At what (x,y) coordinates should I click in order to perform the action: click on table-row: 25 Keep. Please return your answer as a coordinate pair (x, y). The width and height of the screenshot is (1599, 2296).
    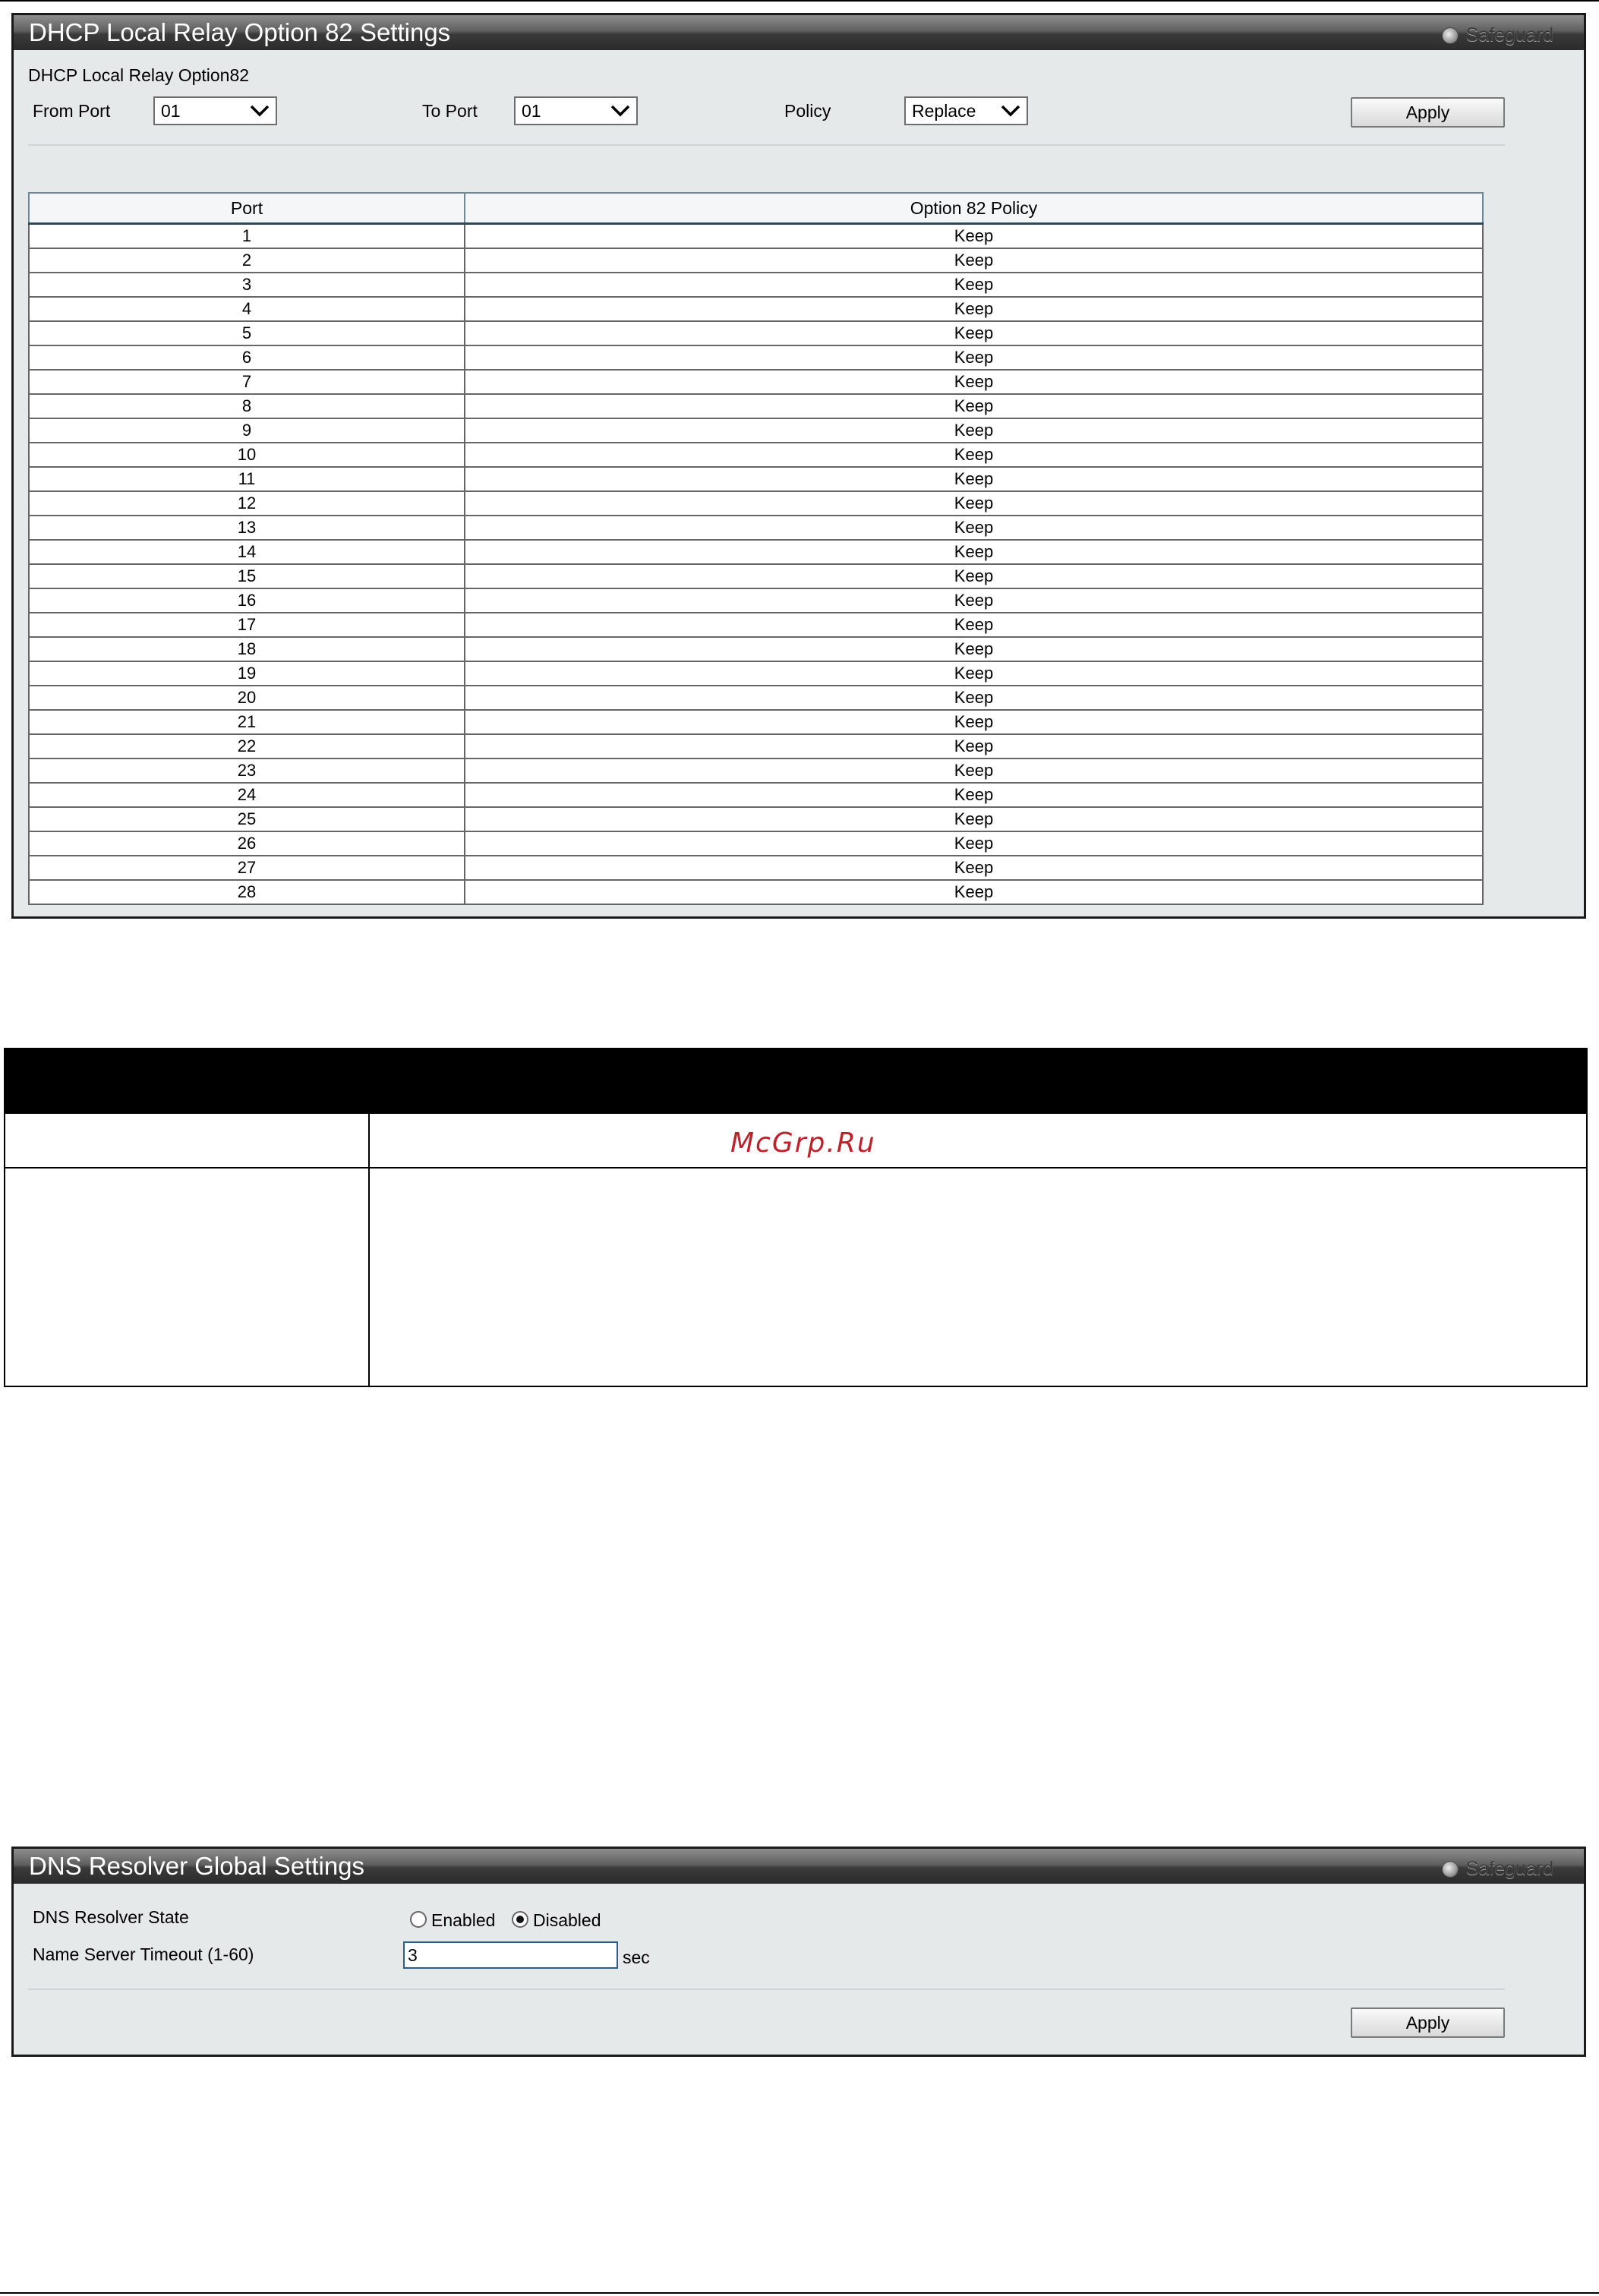
    Looking at the image, I should click on (756, 820).